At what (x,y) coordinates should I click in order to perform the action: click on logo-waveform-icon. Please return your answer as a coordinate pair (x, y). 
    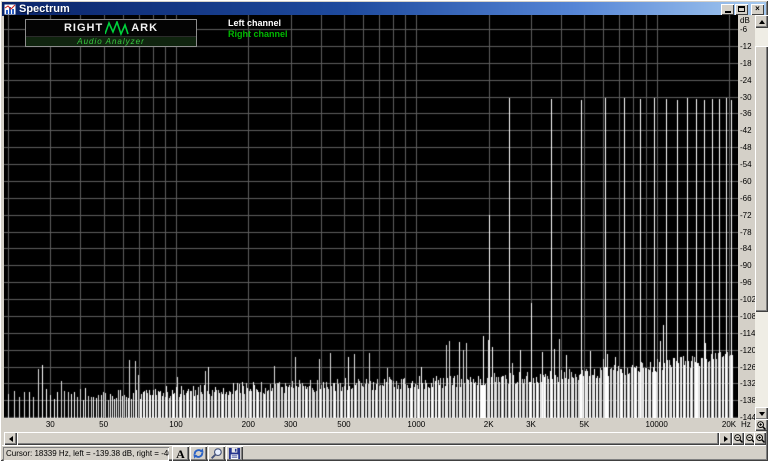
    Looking at the image, I should click on (117, 28).